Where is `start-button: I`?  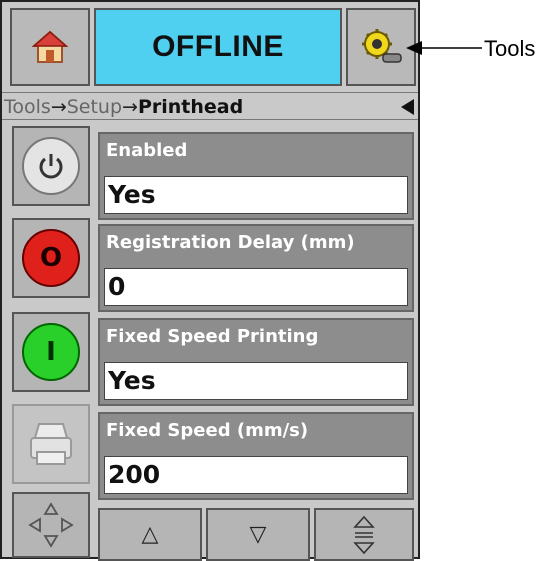
start-button: I is located at coordinates (51, 352).